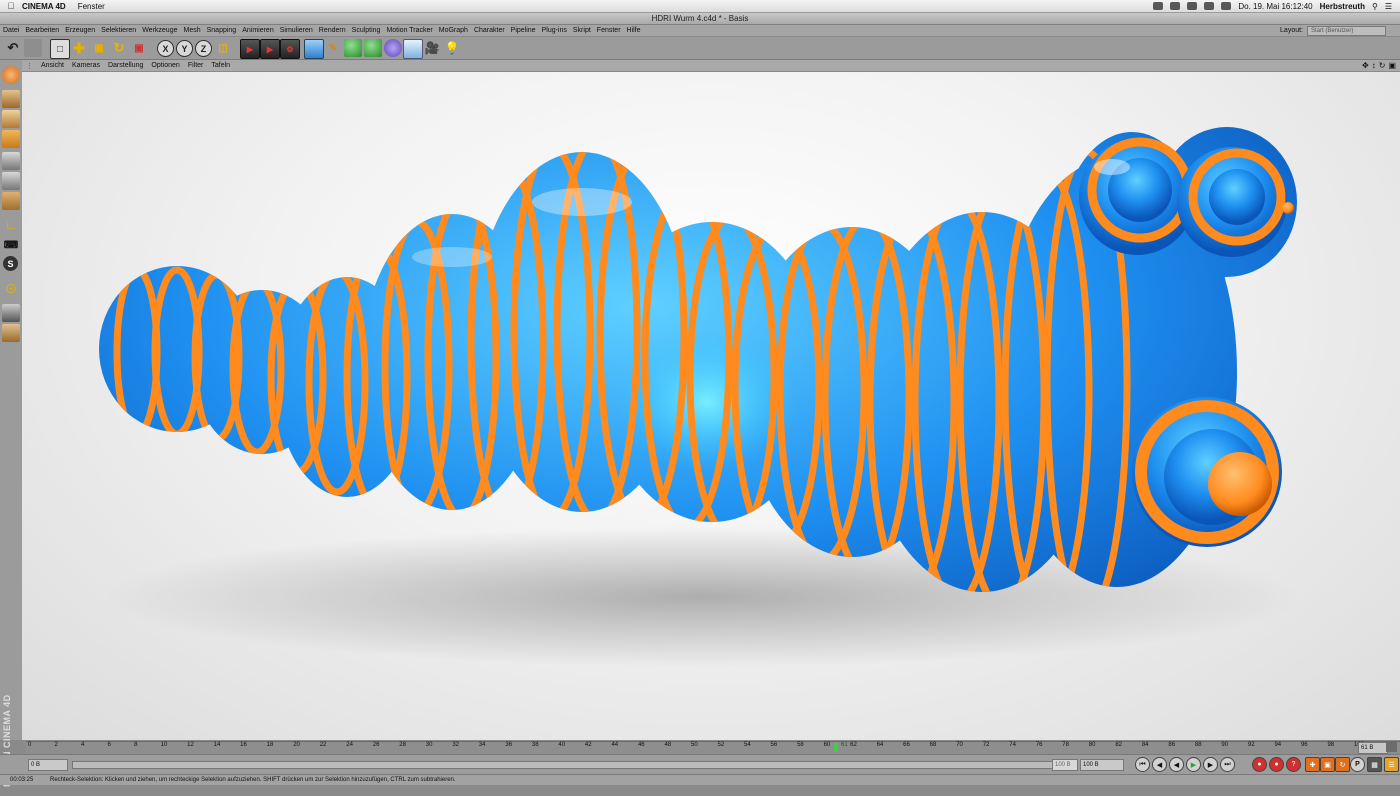  What do you see at coordinates (413, 49) in the screenshot?
I see `floor-icon` at bounding box center [413, 49].